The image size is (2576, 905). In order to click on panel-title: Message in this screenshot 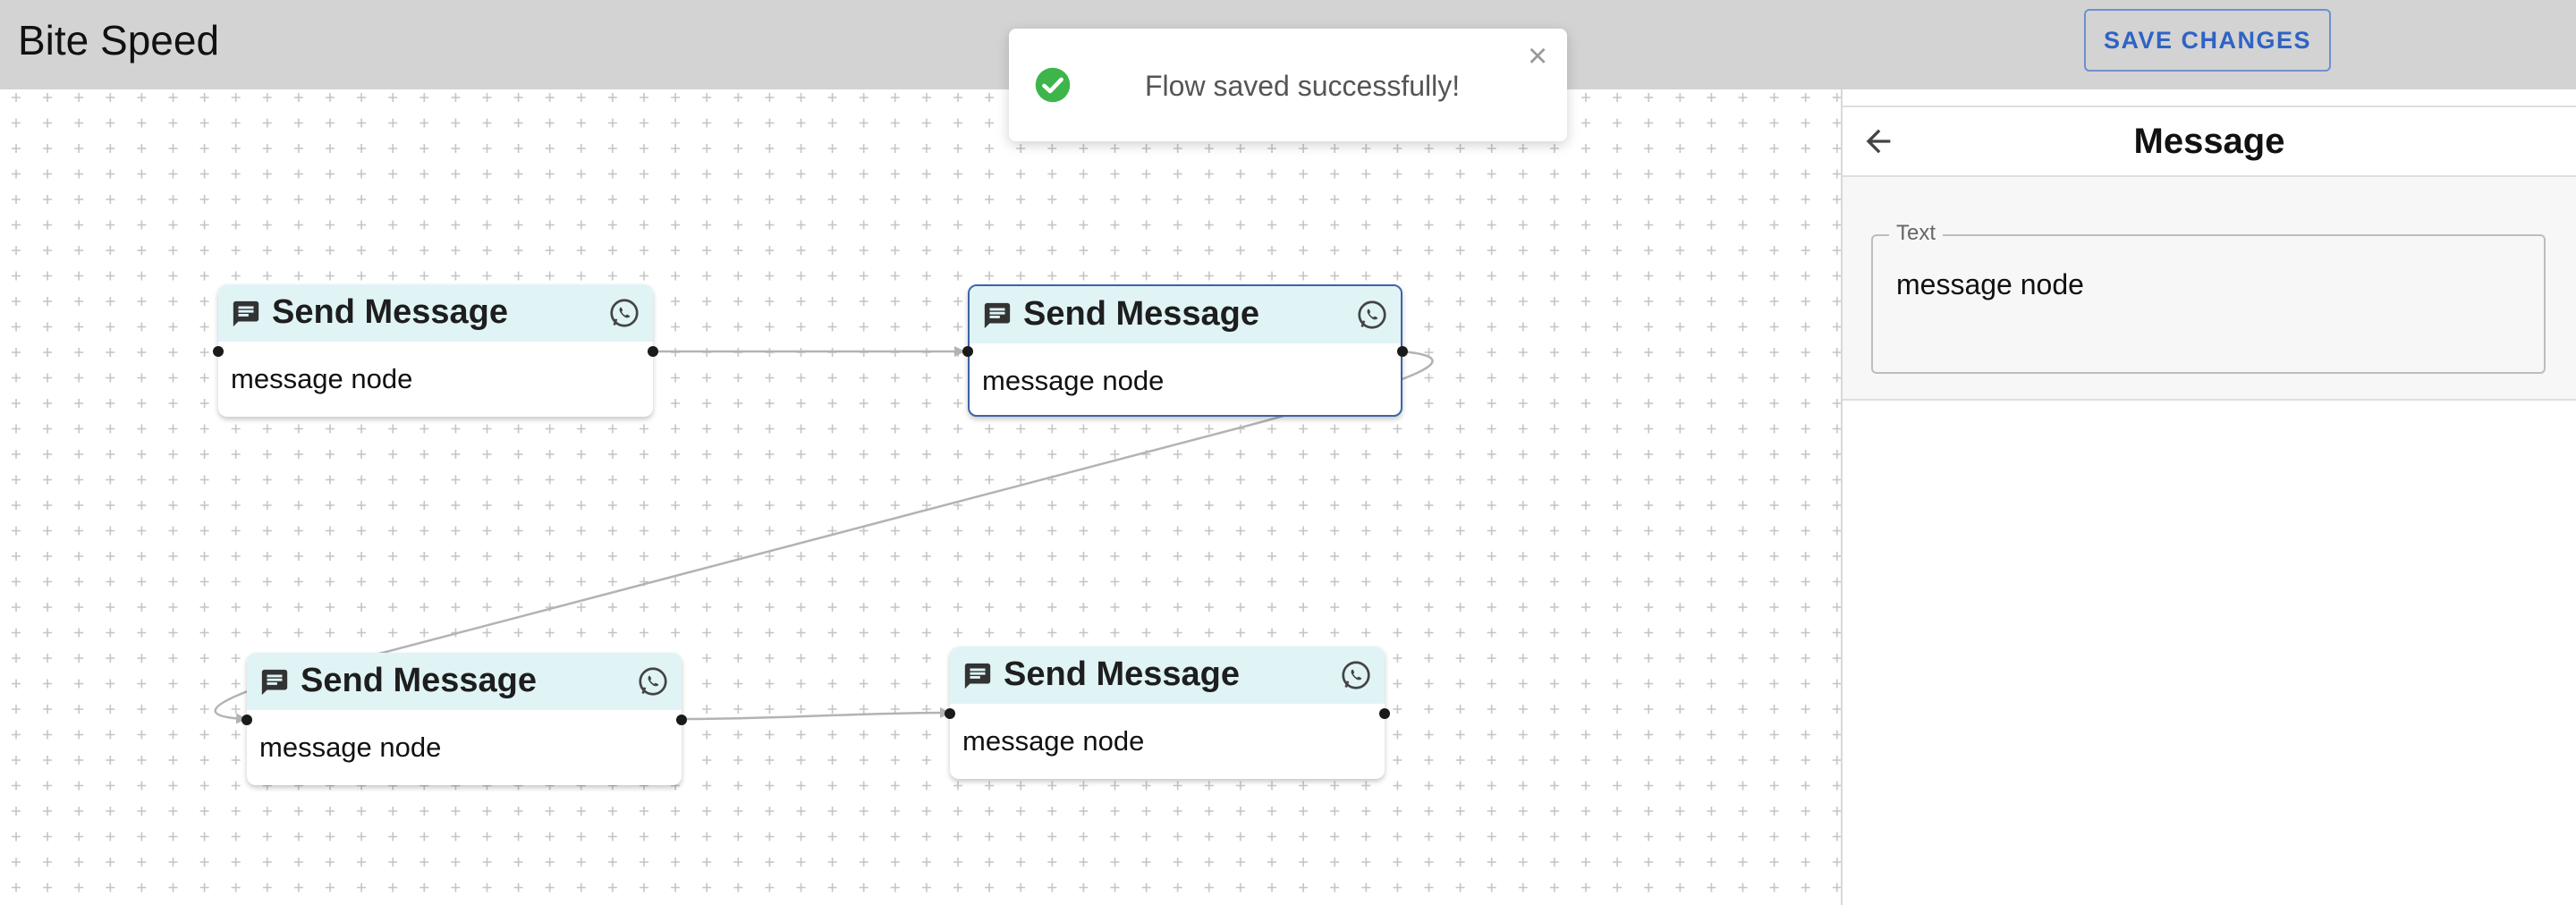, I will do `click(2209, 142)`.